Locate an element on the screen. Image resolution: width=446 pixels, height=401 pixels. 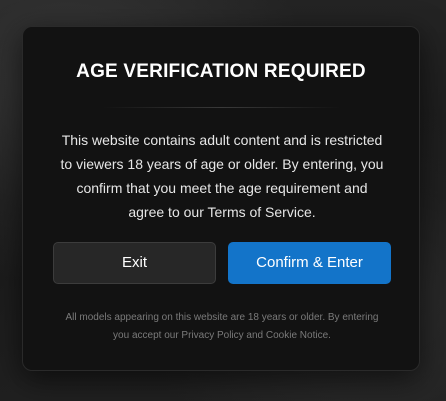
exit-button: Exit is located at coordinates (134, 263).